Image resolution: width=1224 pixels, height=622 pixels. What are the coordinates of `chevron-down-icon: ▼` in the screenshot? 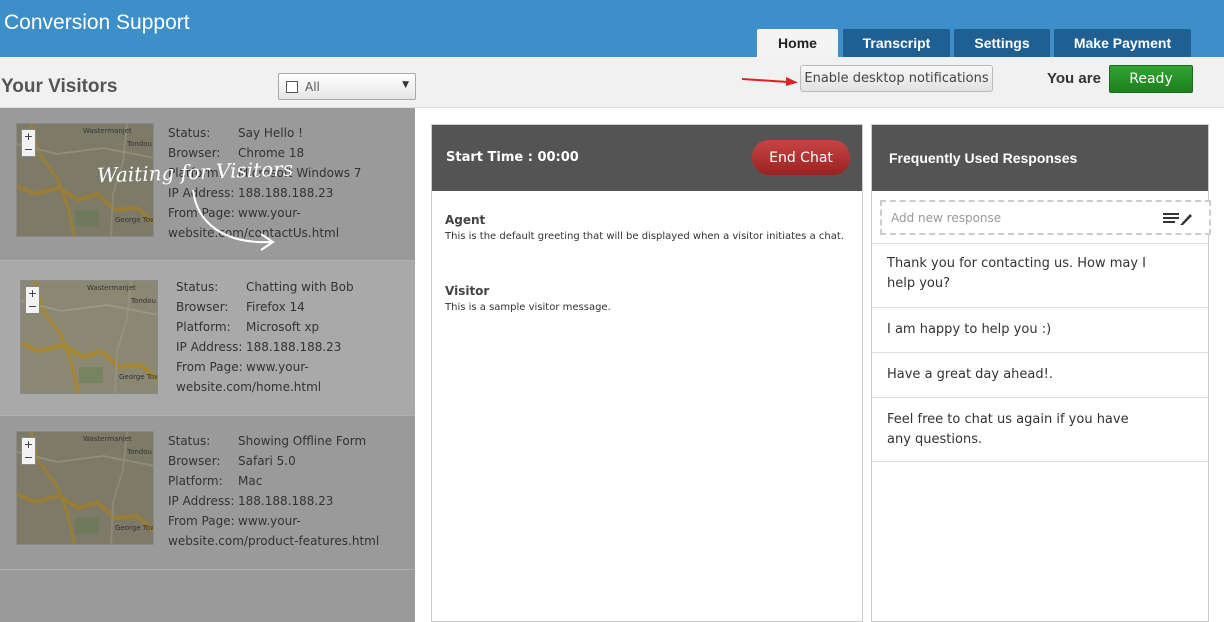 It's located at (405, 85).